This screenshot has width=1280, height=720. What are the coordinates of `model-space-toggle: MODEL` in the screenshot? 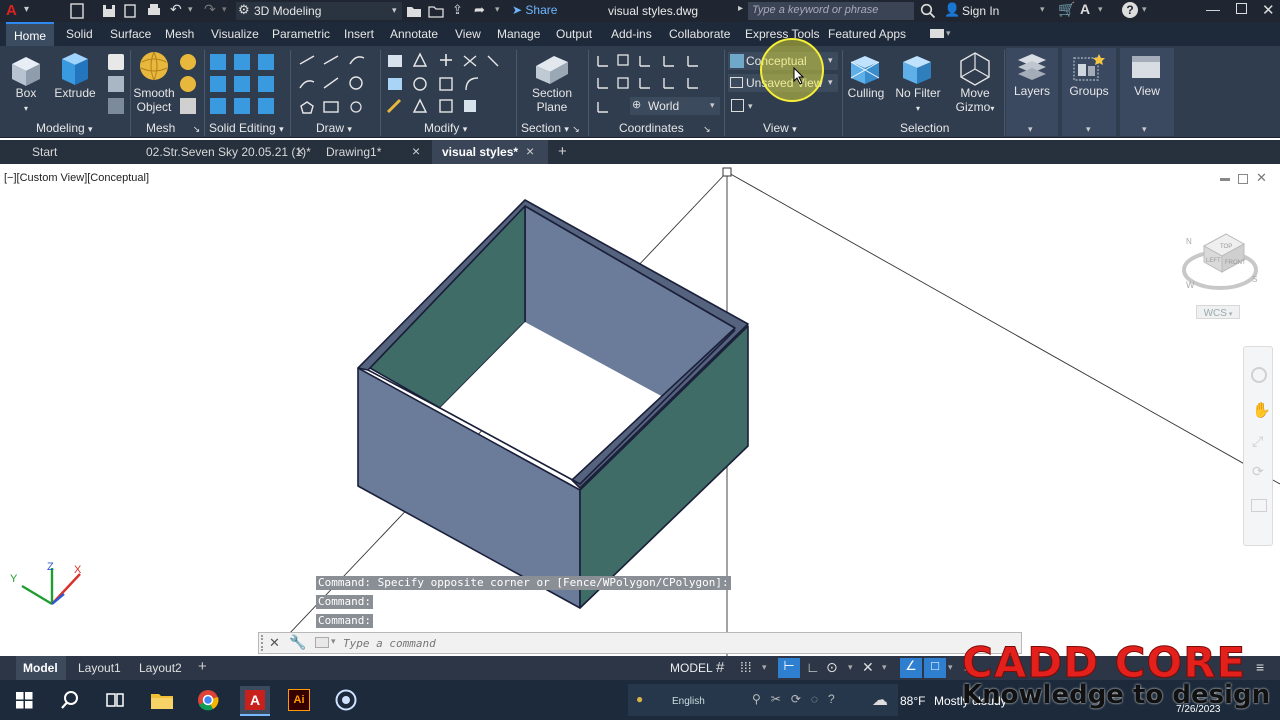 It's located at (691, 668).